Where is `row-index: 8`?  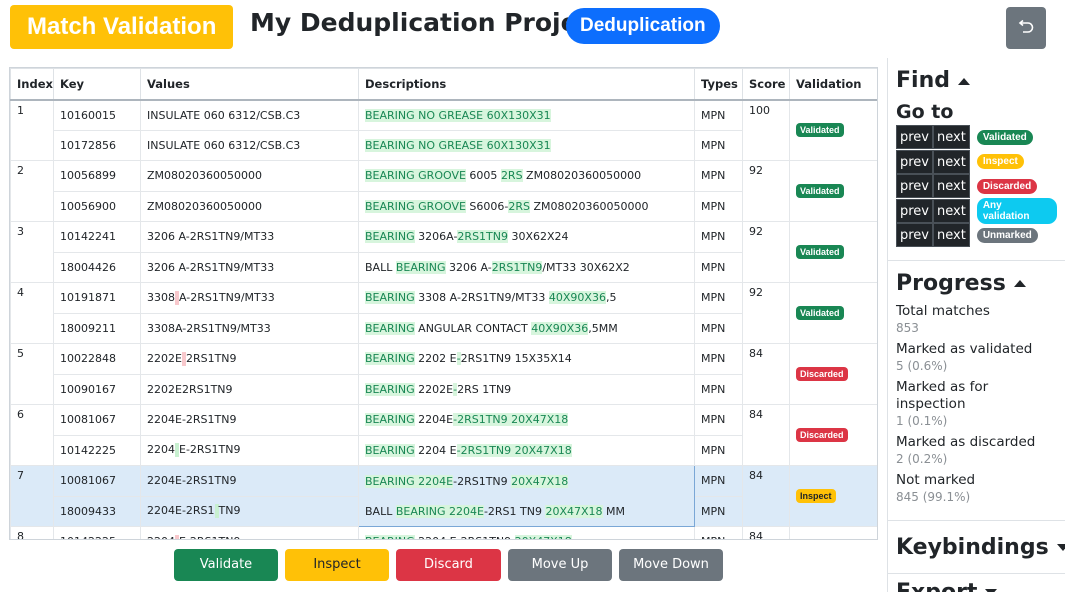
row-index: 8 is located at coordinates (32, 532).